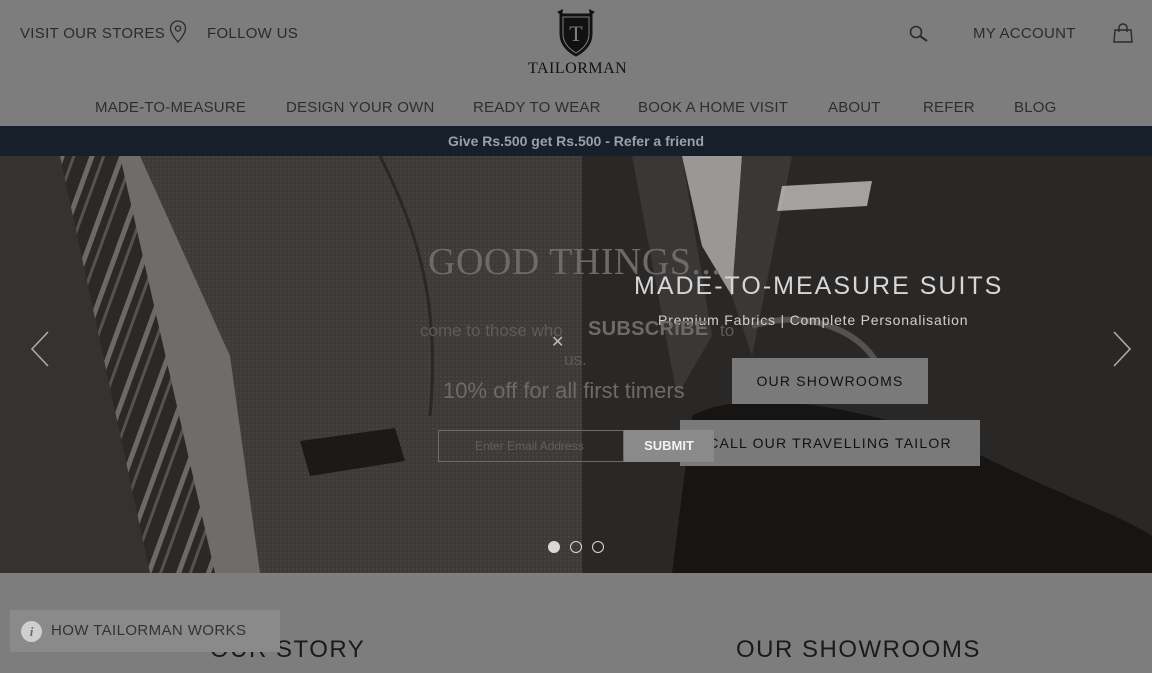 The image size is (1152, 673). I want to click on follow-us-link: FOLLOW US, so click(252, 33).